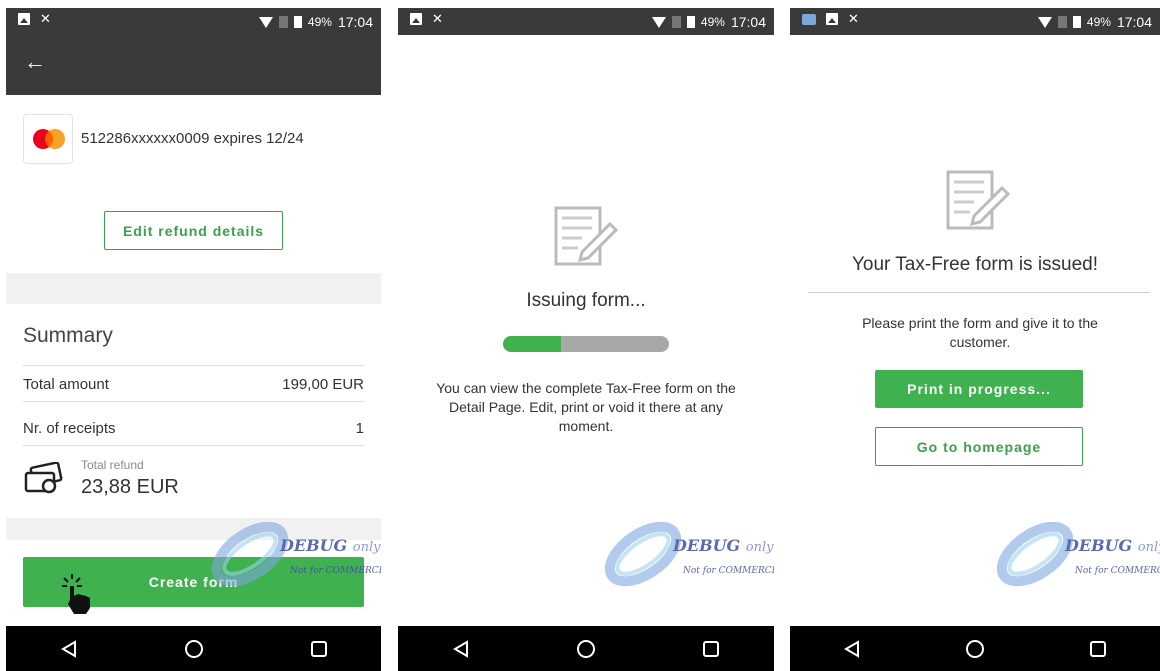  What do you see at coordinates (145, 138) in the screenshot?
I see `card-number: 512286xxxxxx0009` at bounding box center [145, 138].